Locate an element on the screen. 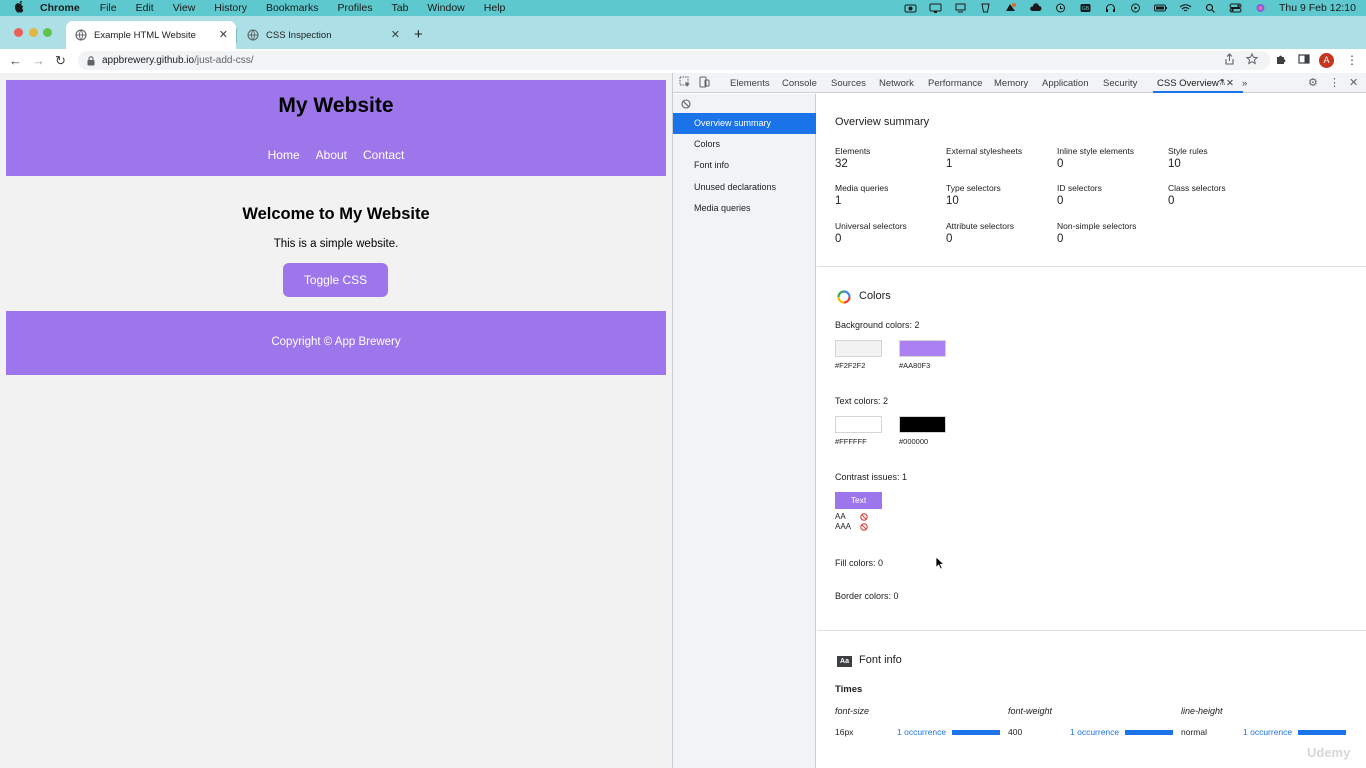  back-arrow-icon: ← is located at coordinates (15, 60).